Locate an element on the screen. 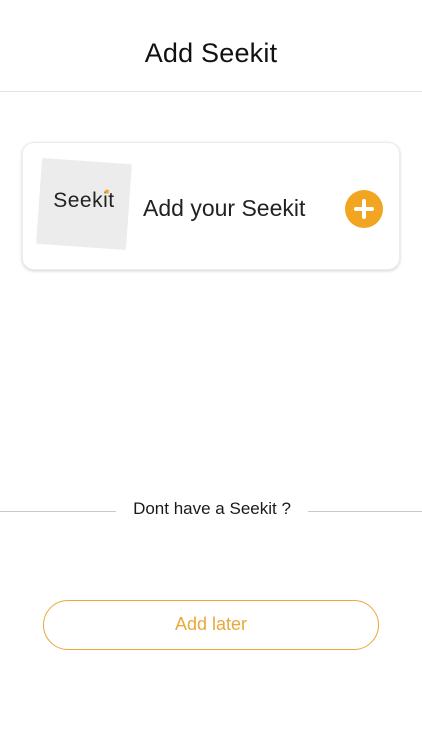 Image resolution: width=422 pixels, height=750 pixels. add-later-button: Add later is located at coordinates (211, 625).